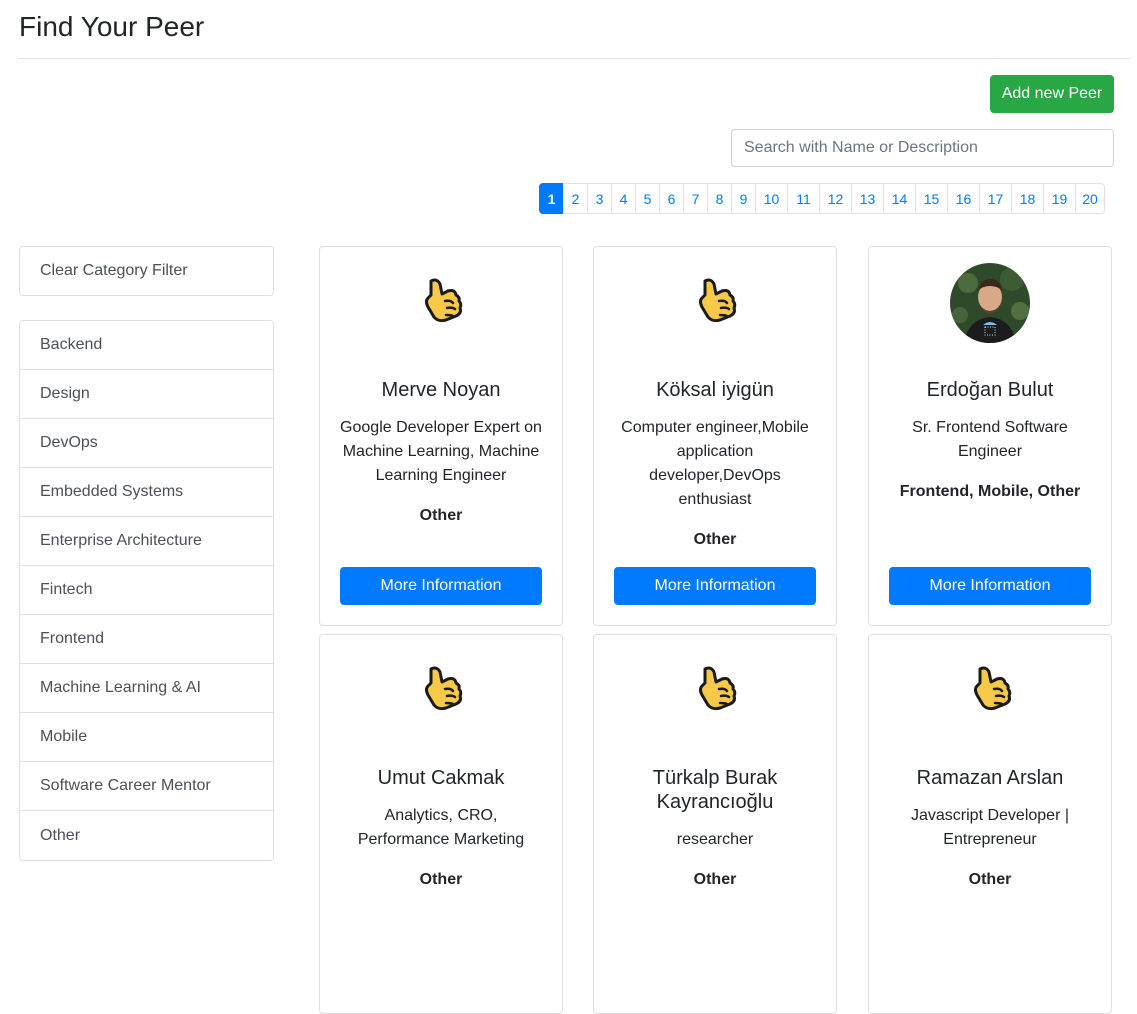 The height and width of the screenshot is (1014, 1137). Describe the element at coordinates (1090, 198) in the screenshot. I see `page-link-20: 20` at that location.